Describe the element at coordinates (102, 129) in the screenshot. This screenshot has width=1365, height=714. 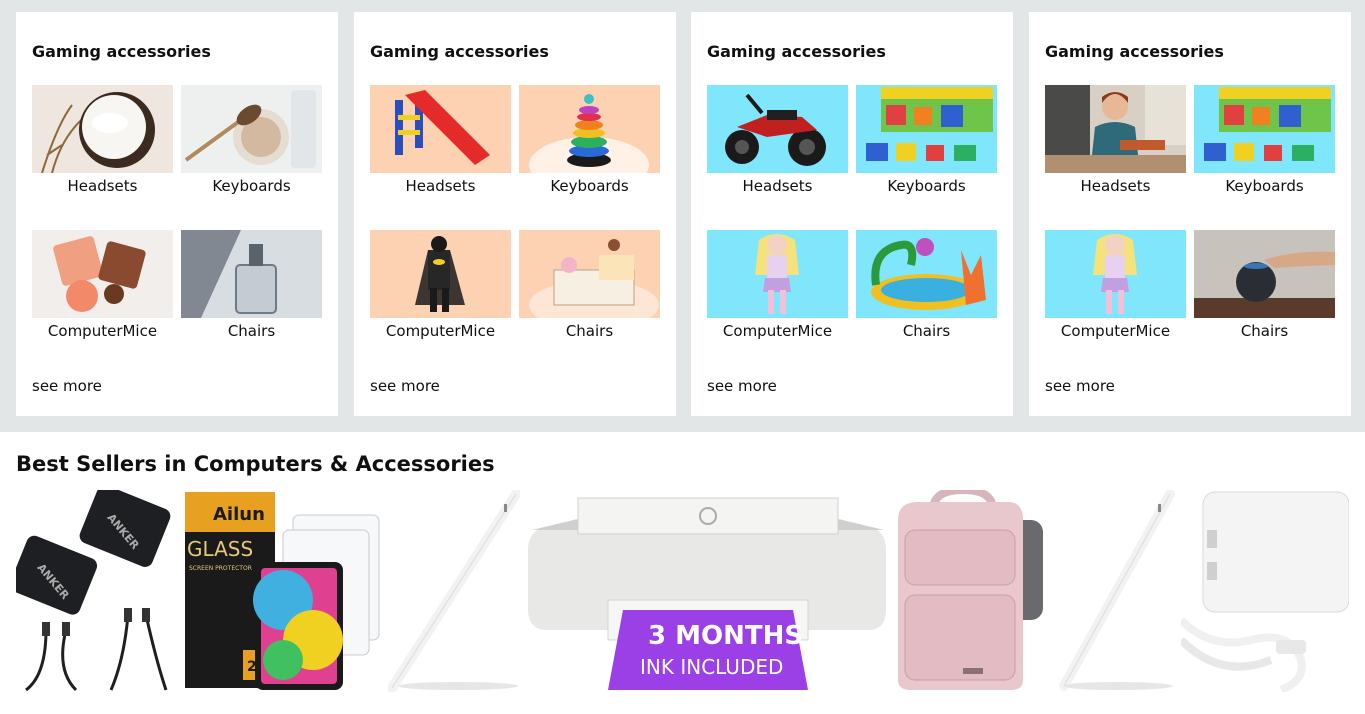
I see `cream-jar-image` at that location.